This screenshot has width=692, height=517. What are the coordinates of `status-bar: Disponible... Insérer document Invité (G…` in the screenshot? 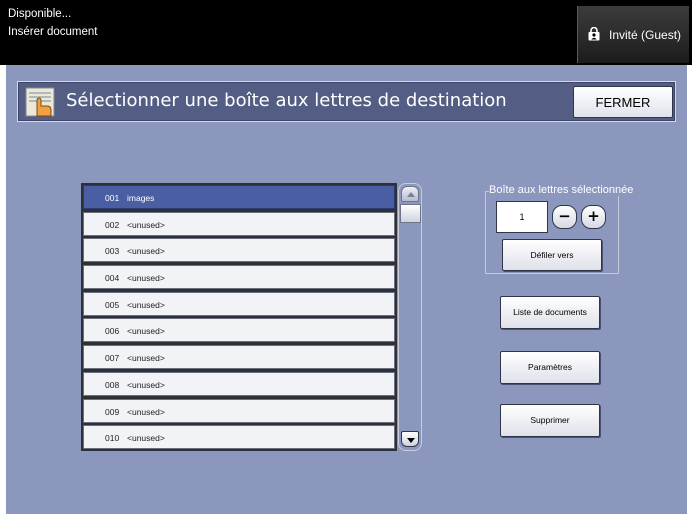 It's located at (346, 32).